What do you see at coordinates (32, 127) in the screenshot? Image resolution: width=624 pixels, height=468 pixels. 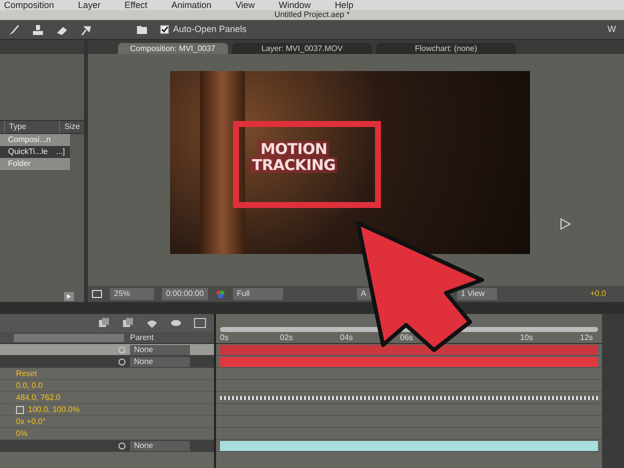 I see `column-header: Type` at bounding box center [32, 127].